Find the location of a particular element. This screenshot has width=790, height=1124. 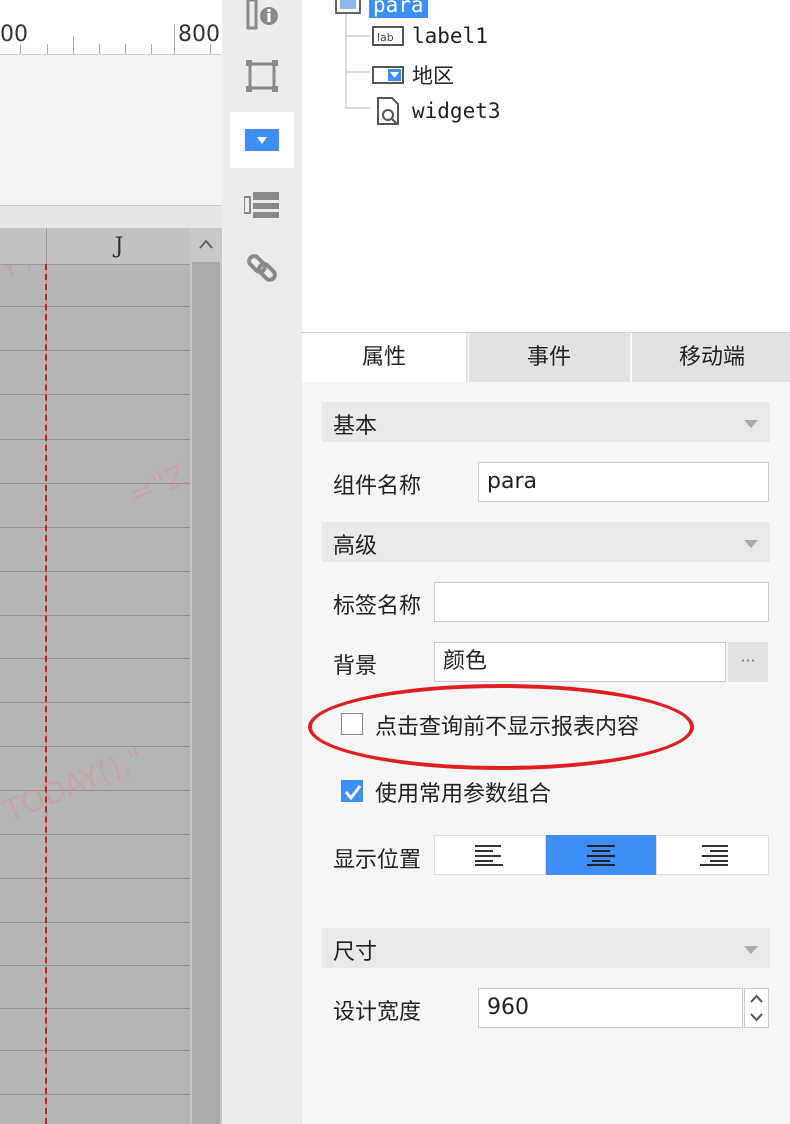

tree-item-label: label1 is located at coordinates (450, 36).